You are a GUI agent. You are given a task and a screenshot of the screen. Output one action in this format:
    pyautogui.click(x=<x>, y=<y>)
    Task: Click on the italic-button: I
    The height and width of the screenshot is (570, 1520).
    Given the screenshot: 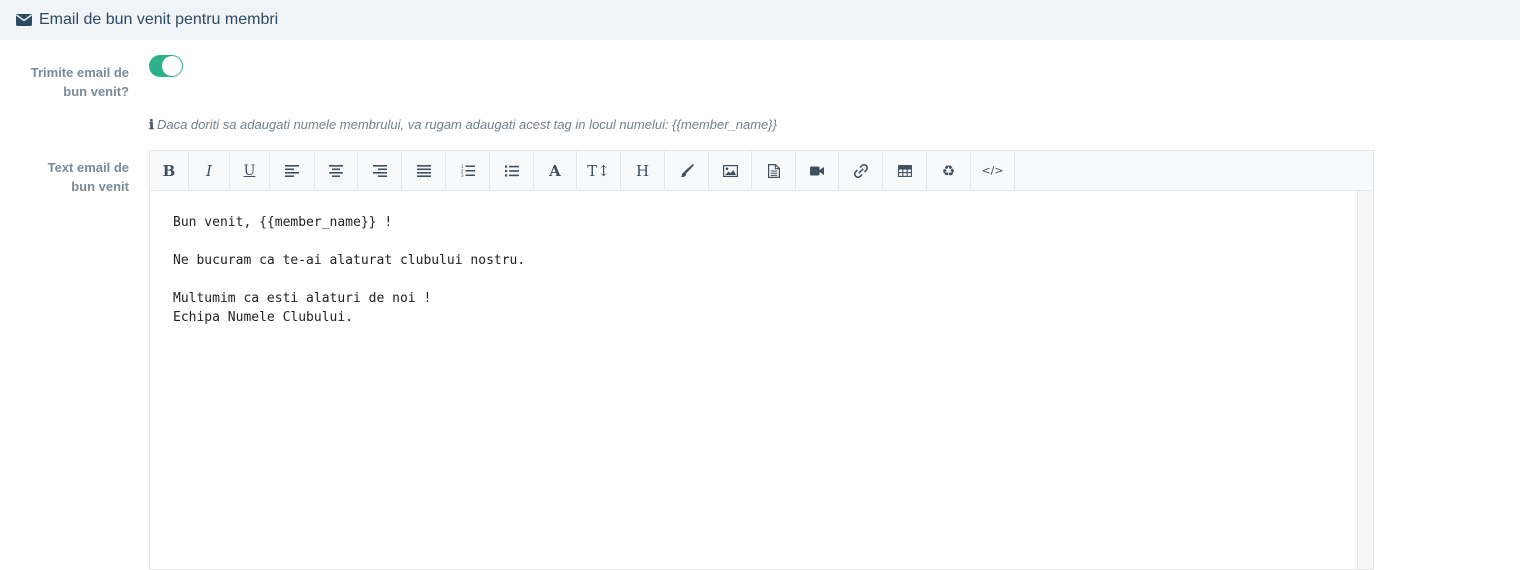 What is the action you would take?
    pyautogui.click(x=209, y=170)
    